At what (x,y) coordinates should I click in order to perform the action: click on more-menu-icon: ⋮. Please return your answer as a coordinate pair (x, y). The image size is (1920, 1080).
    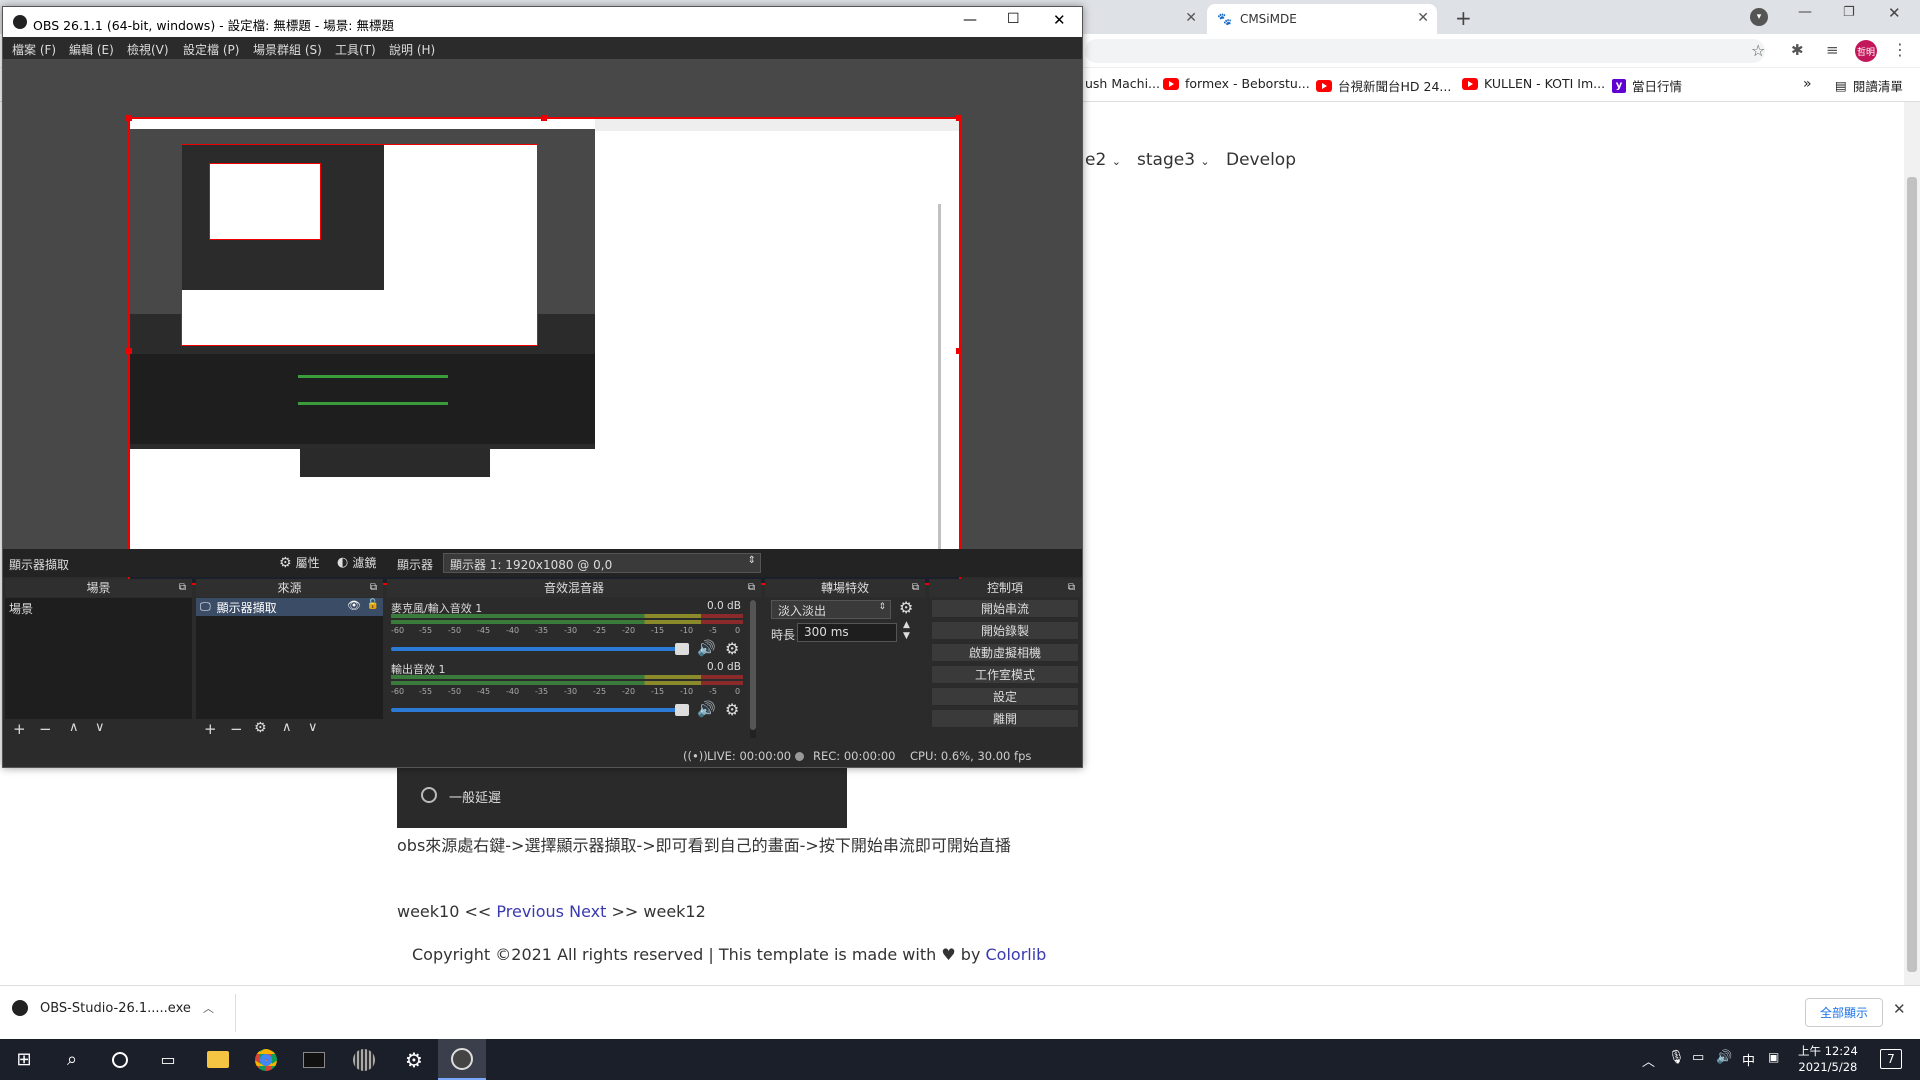
    Looking at the image, I should click on (1900, 49).